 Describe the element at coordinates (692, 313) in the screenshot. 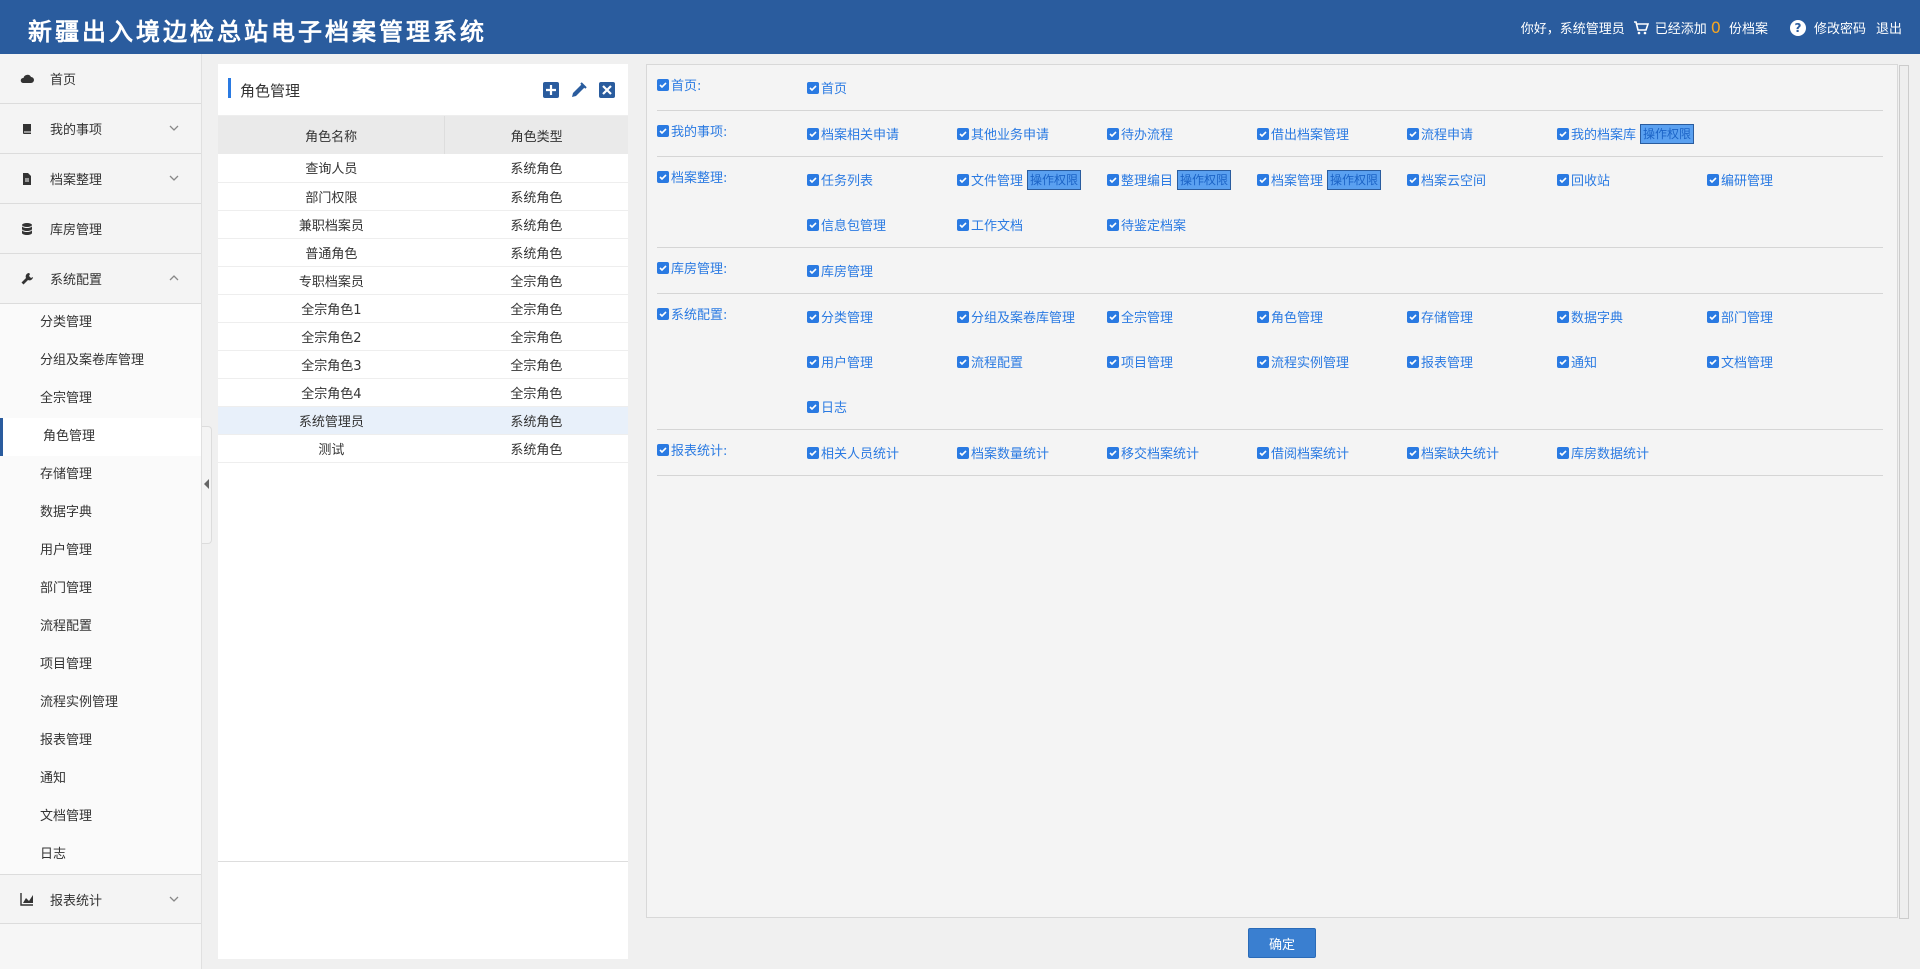

I see `category-checkbox: 系统配置:` at that location.